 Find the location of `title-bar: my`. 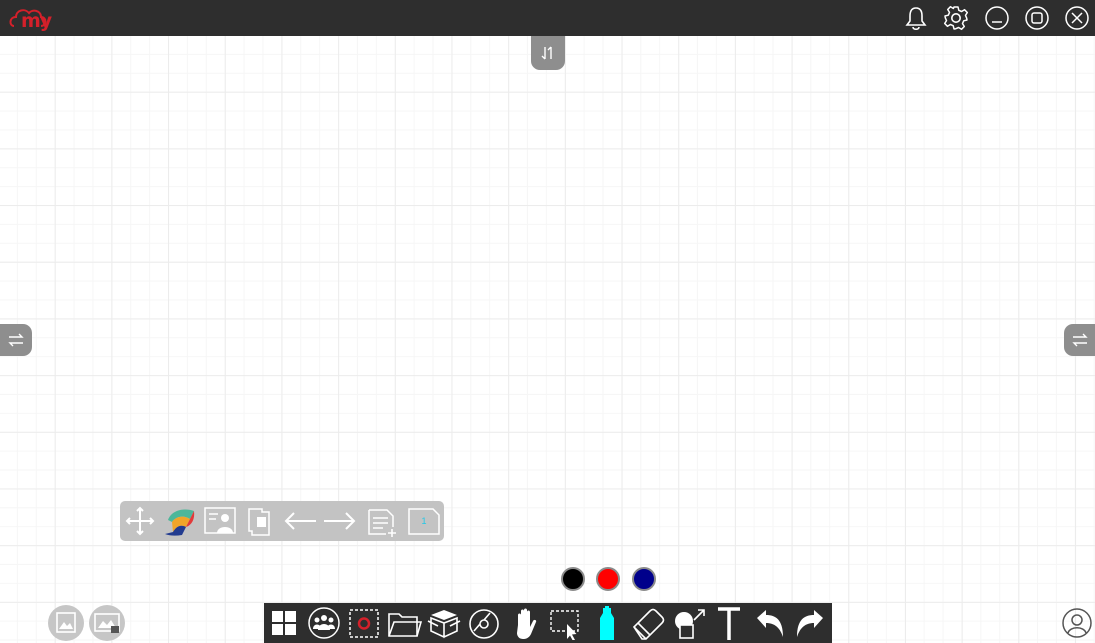

title-bar: my is located at coordinates (547, 18).